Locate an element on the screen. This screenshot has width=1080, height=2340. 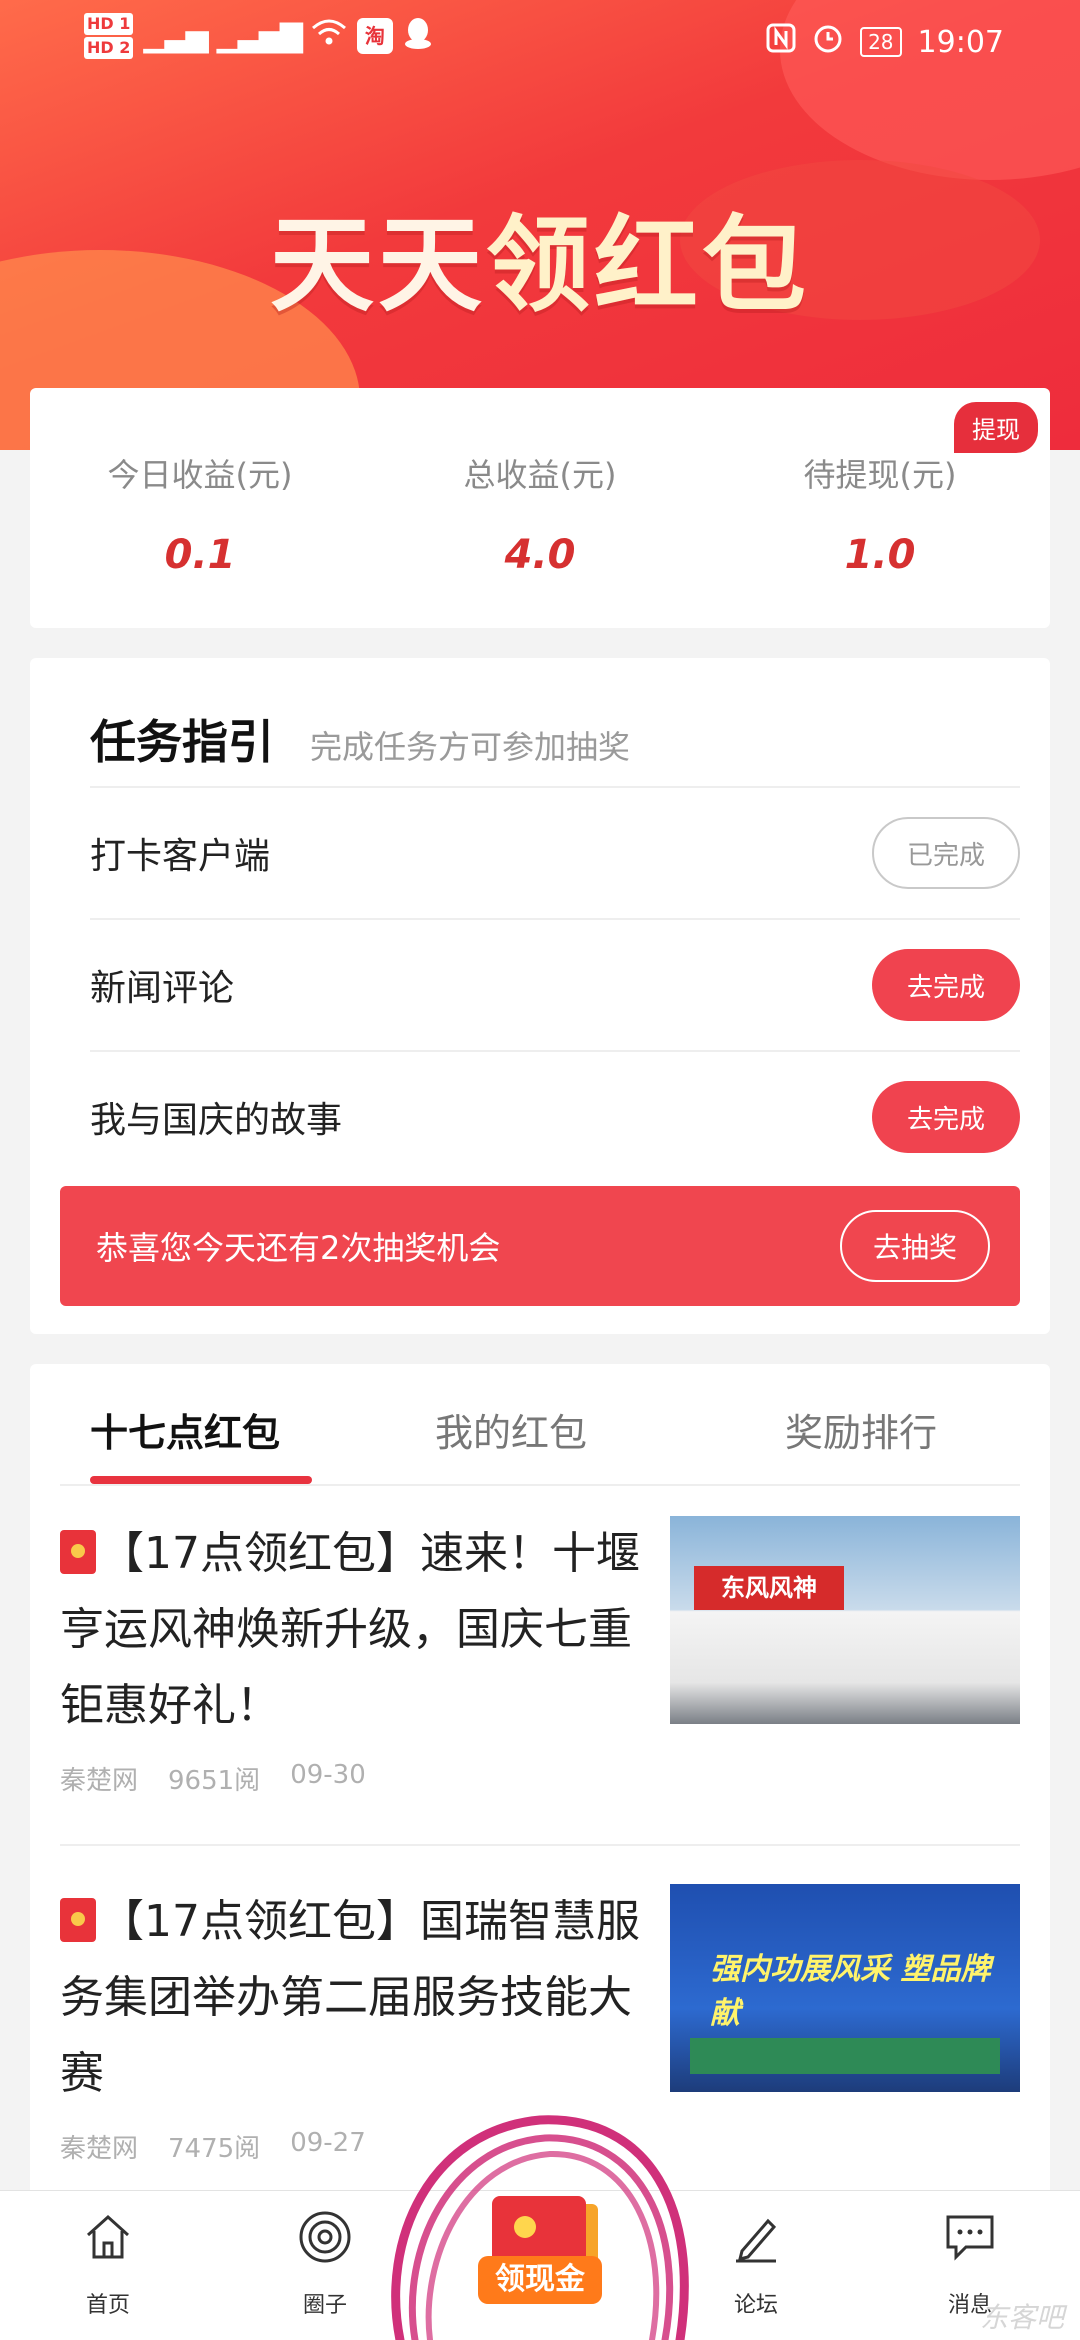
home-icon is located at coordinates (108, 2236).